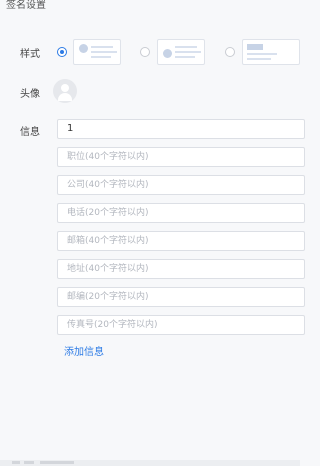 The image size is (320, 466). What do you see at coordinates (181, 241) in the screenshot?
I see `email-input: 邮箱(40个字符以内)` at bounding box center [181, 241].